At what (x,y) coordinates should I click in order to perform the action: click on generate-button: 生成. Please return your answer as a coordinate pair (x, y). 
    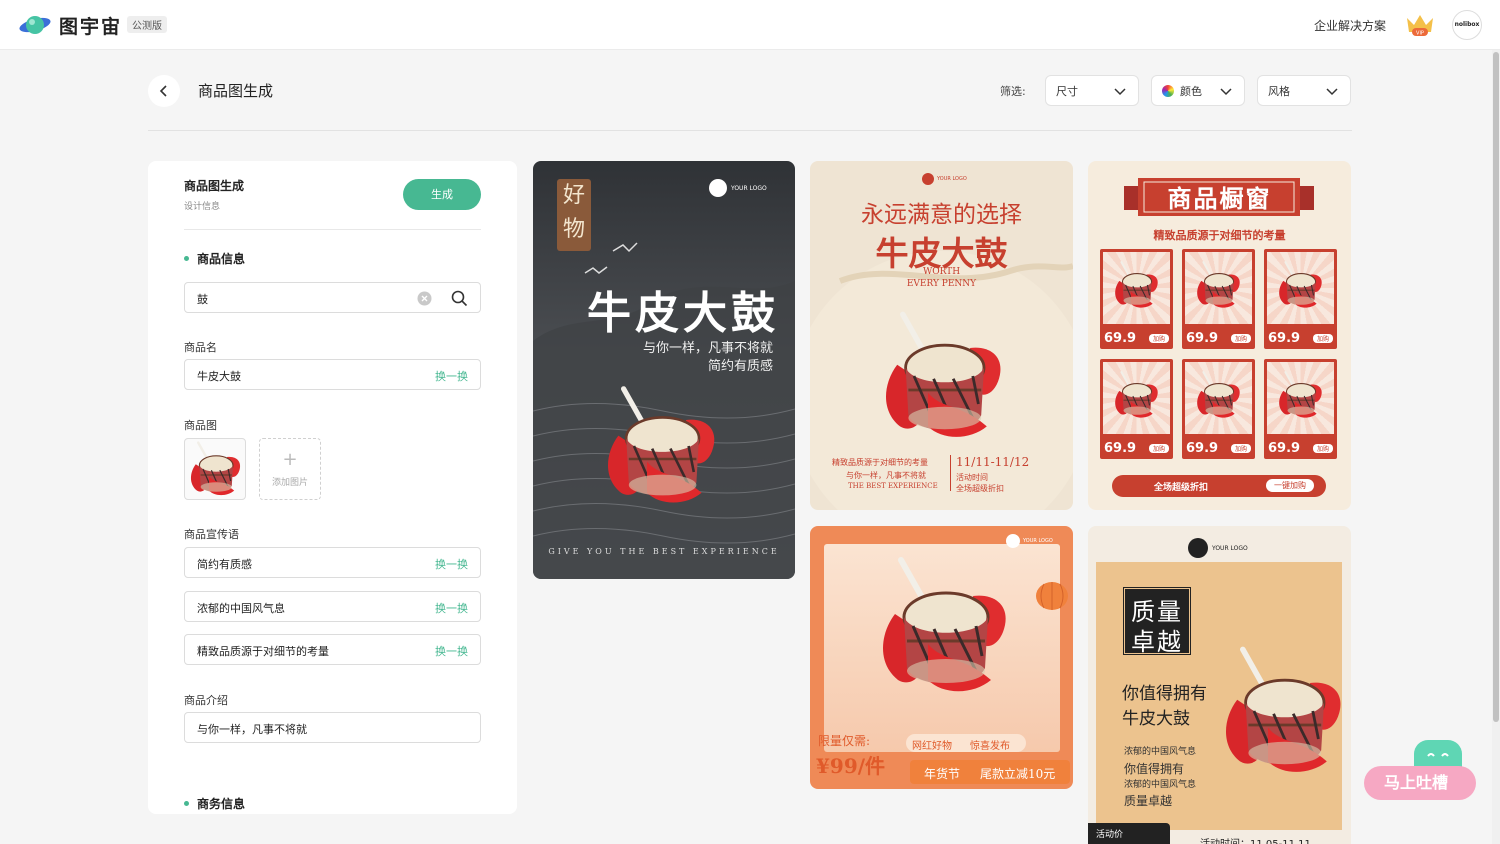
    Looking at the image, I should click on (442, 194).